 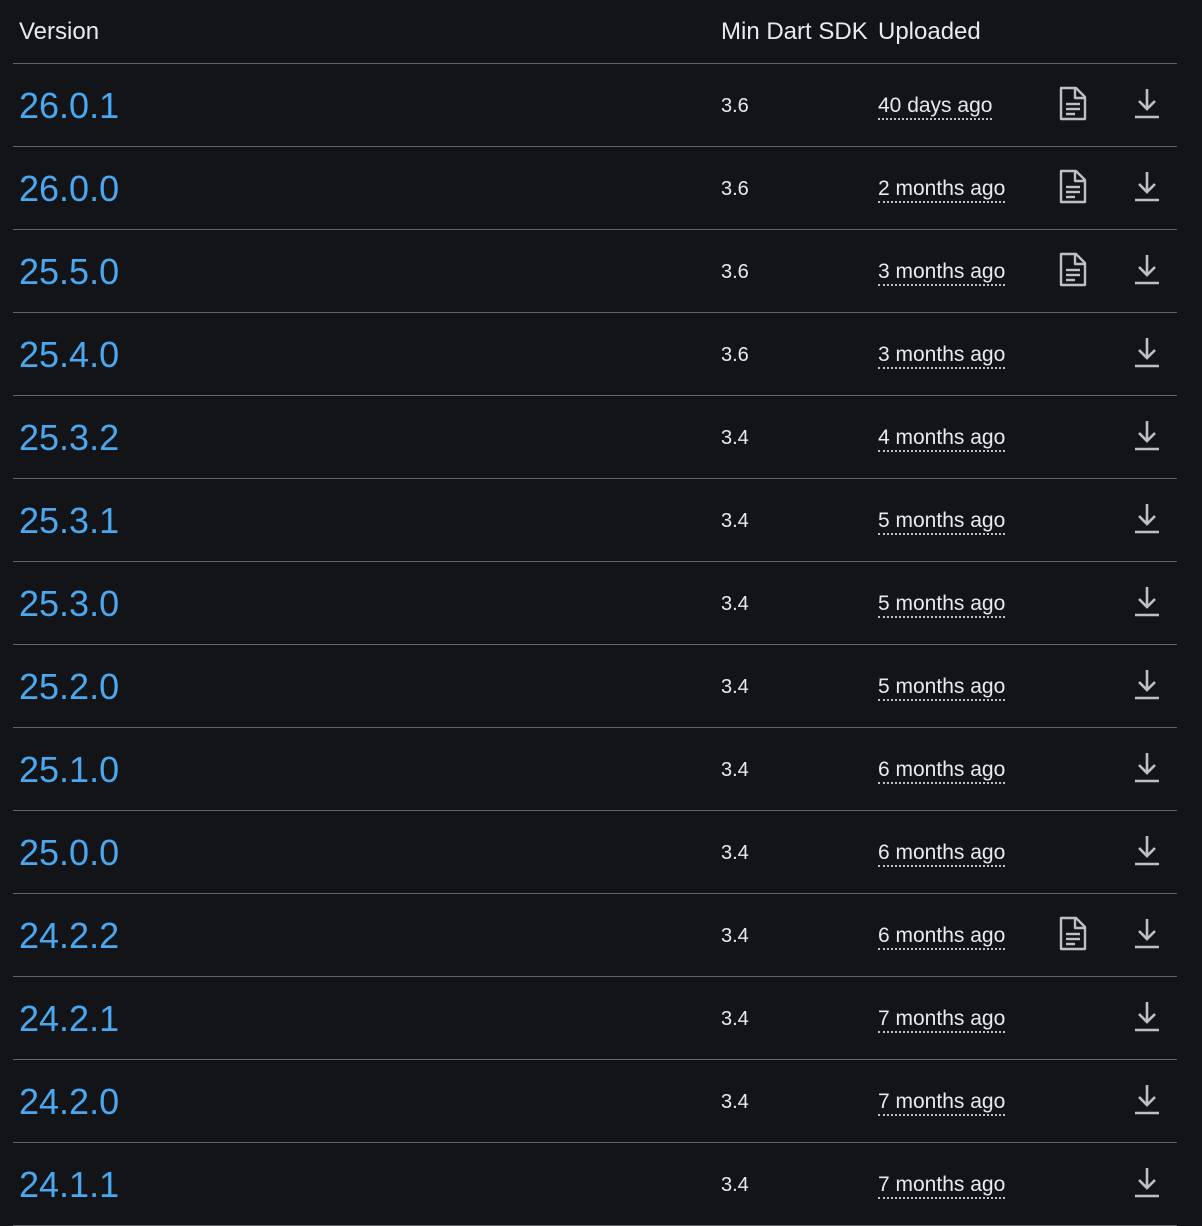 I want to click on table-row: 25.3.0 3.4 5 months ago, so click(x=595, y=603).